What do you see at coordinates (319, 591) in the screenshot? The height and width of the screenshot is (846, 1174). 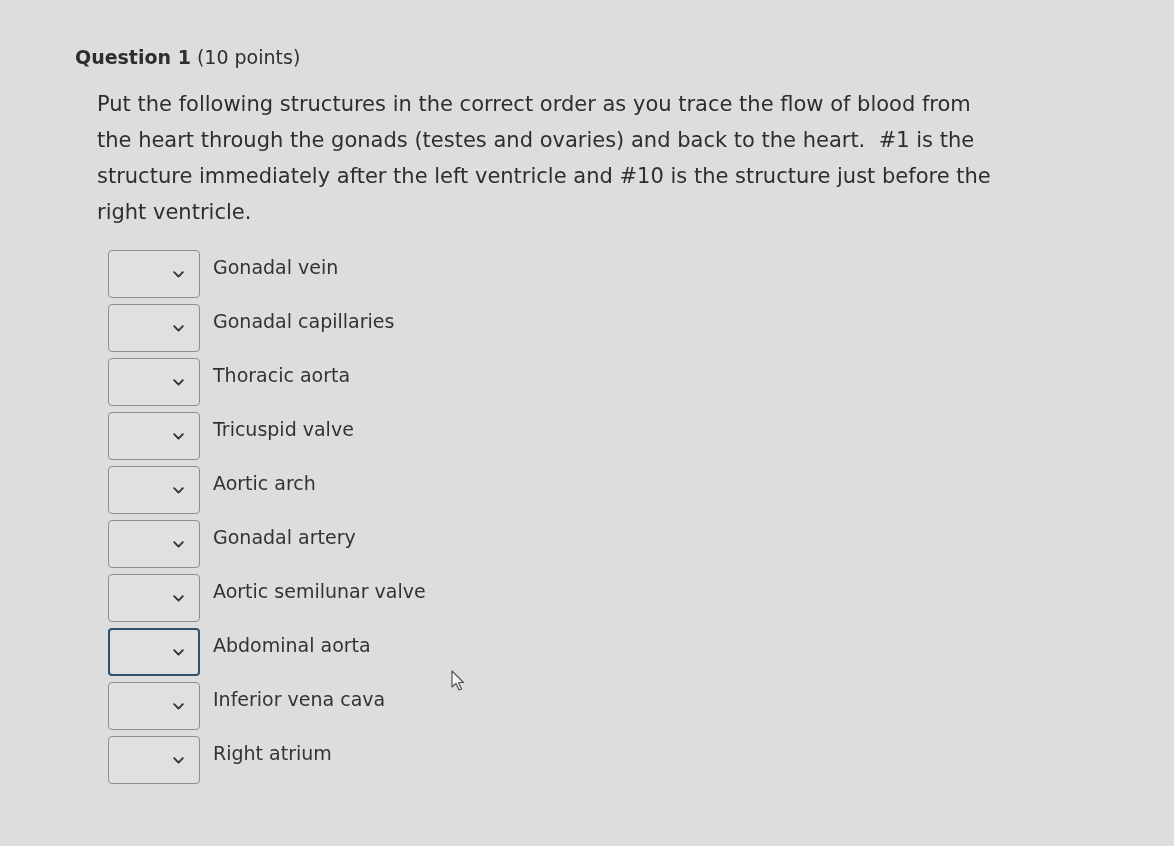 I see `structure-label: Aortic semilunar valve` at bounding box center [319, 591].